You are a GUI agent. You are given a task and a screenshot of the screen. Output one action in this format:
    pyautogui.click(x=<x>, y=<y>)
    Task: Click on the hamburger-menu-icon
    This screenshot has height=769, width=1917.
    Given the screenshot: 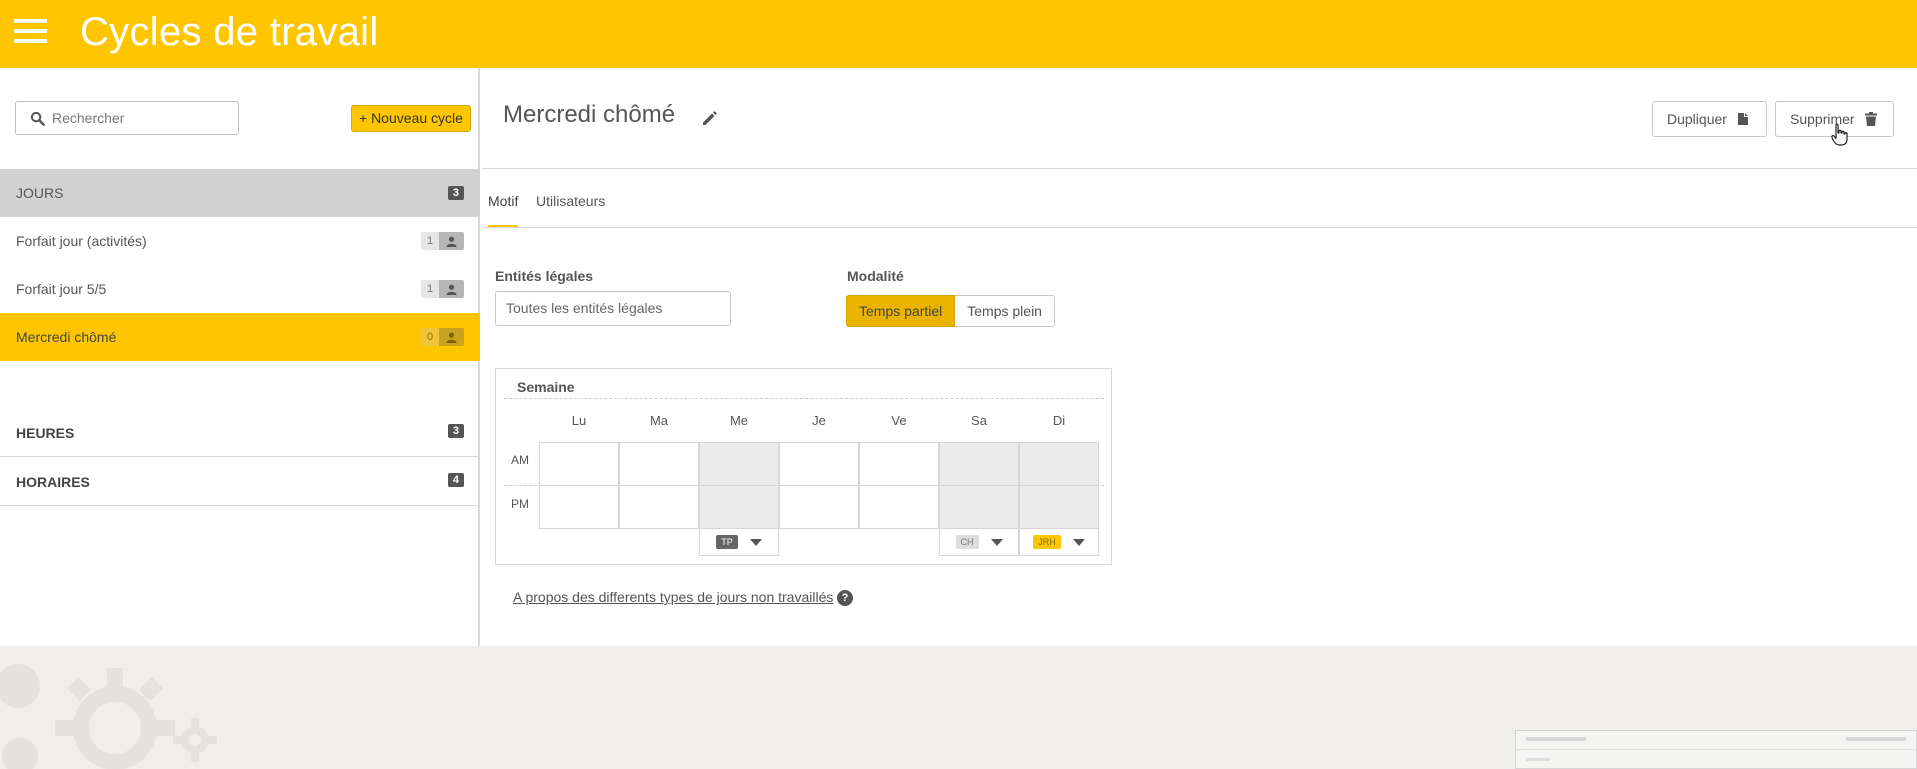 What is the action you would take?
    pyautogui.click(x=30, y=32)
    